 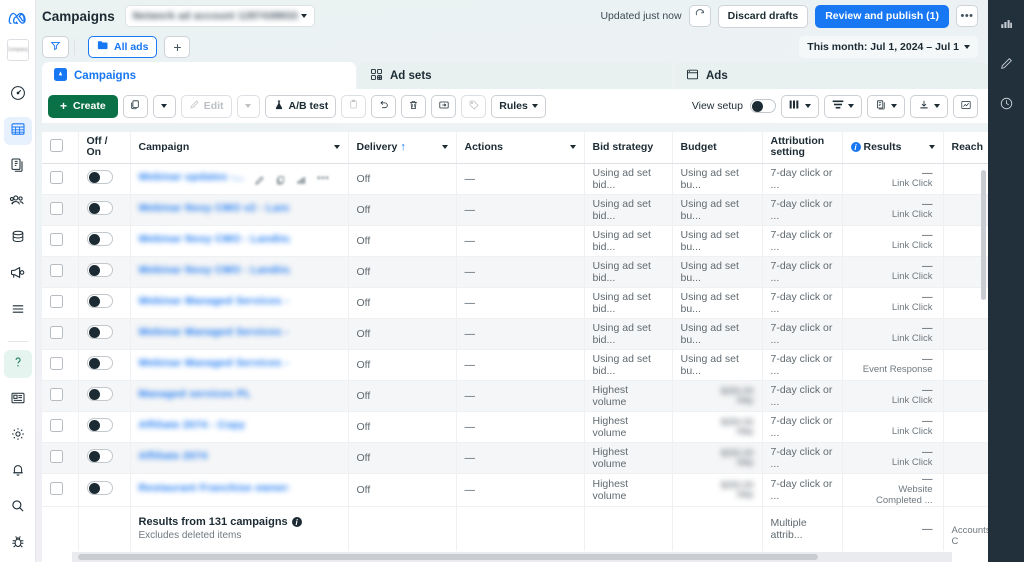 What do you see at coordinates (291, 179) in the screenshot?
I see `row-hover-actions: •••` at bounding box center [291, 179].